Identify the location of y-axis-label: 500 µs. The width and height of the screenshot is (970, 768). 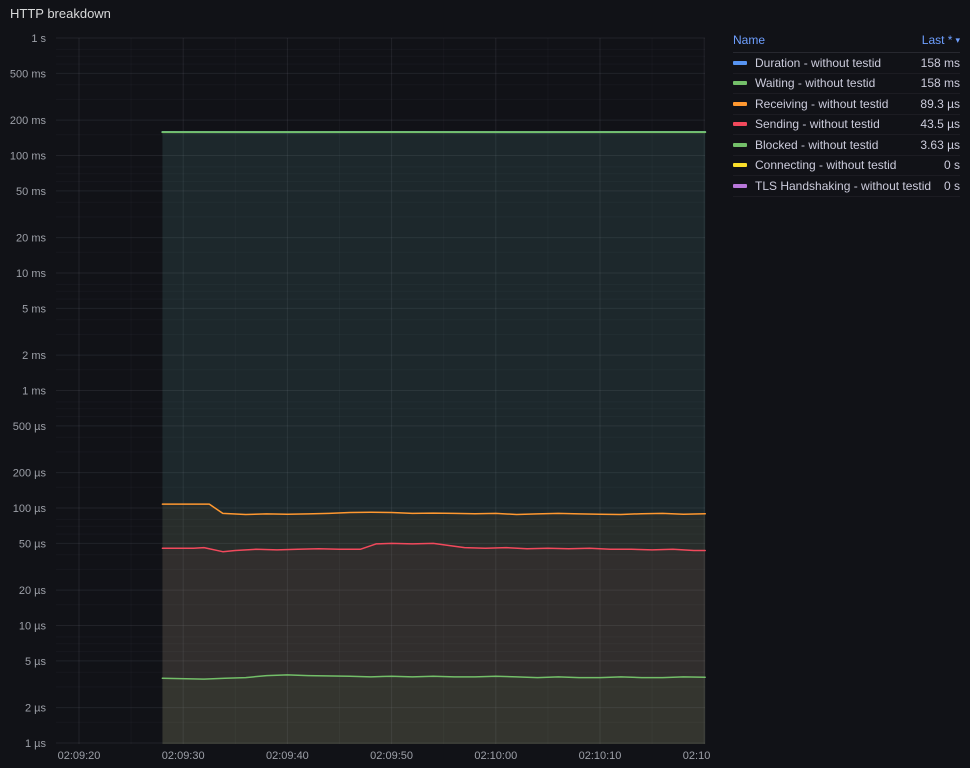
(30, 427).